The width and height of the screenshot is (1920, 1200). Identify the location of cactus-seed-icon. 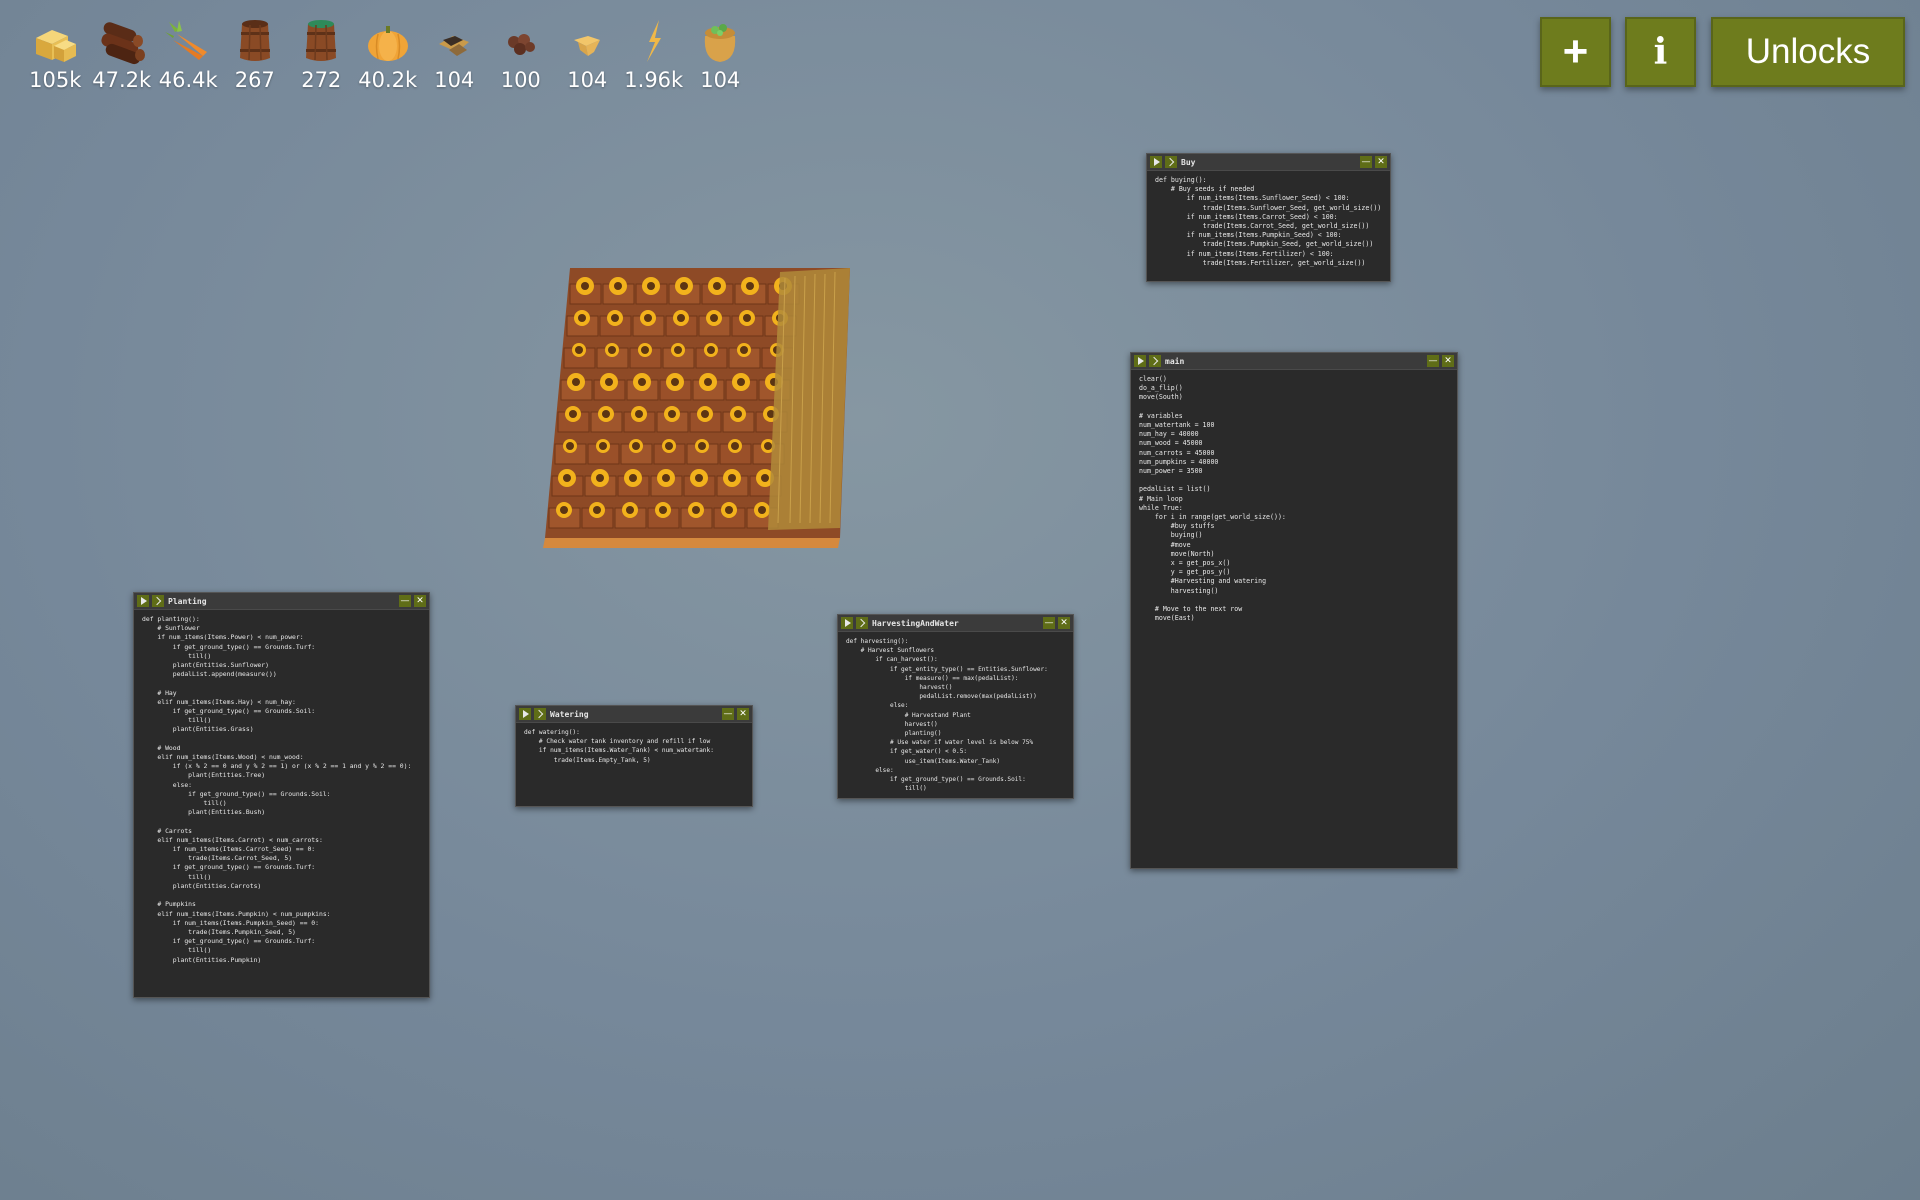
(454, 41).